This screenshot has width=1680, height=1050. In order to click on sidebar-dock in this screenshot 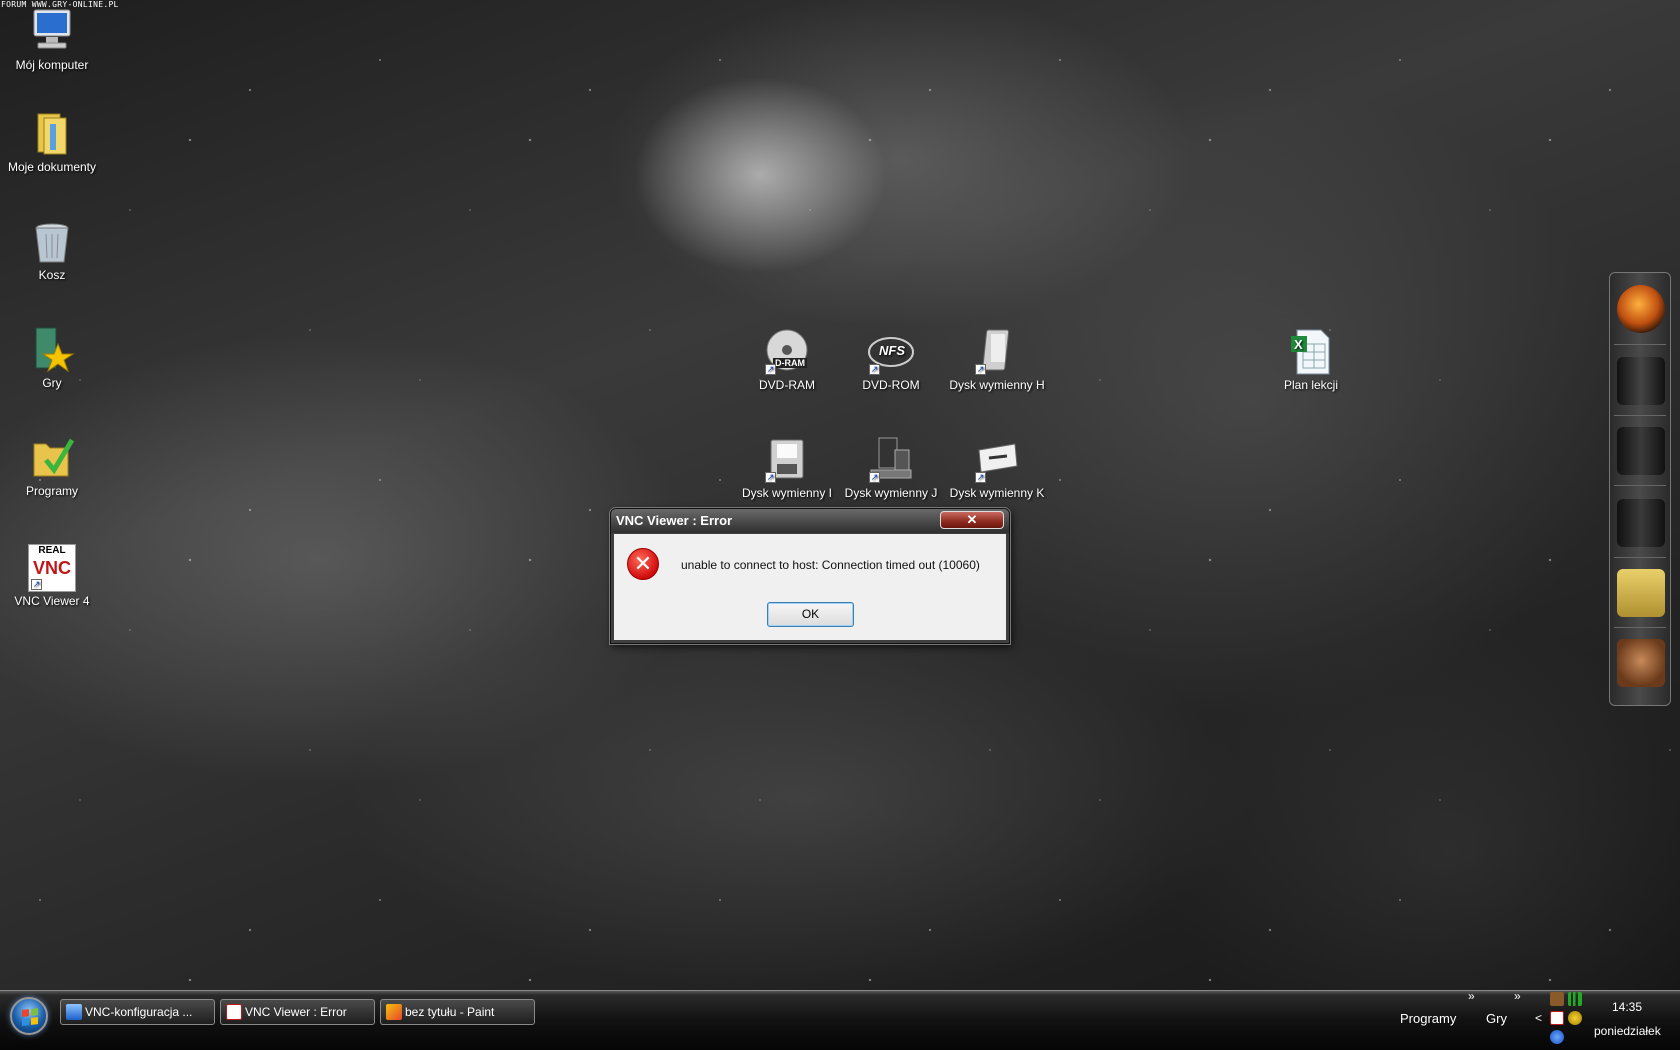, I will do `click(1640, 489)`.